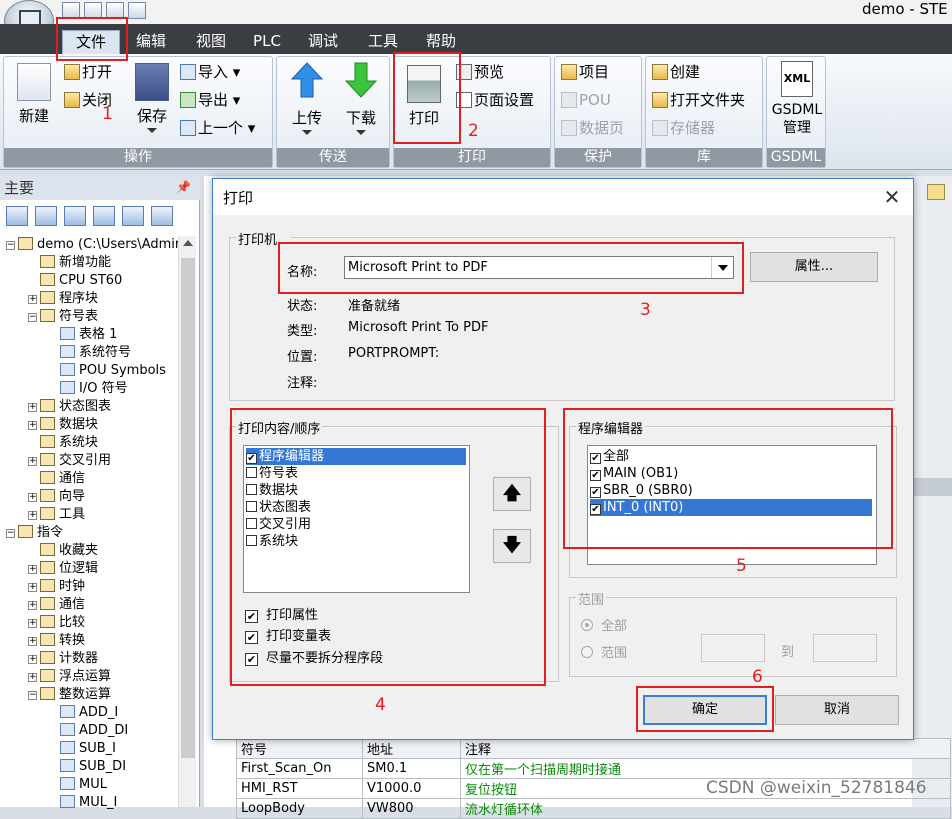  I want to click on tree-node: 新增功能, so click(69, 263).